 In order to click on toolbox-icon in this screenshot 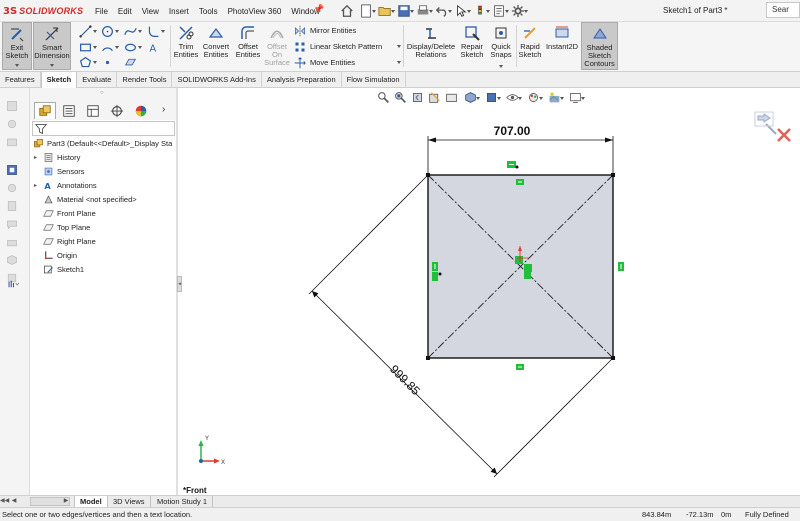, I will do `click(12, 242)`.